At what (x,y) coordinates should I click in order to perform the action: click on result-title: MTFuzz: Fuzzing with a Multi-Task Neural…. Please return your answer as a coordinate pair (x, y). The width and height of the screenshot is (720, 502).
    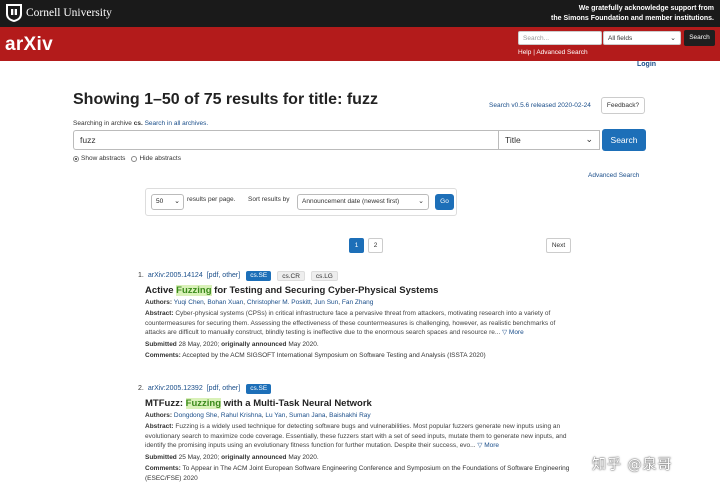
    Looking at the image, I should click on (361, 403).